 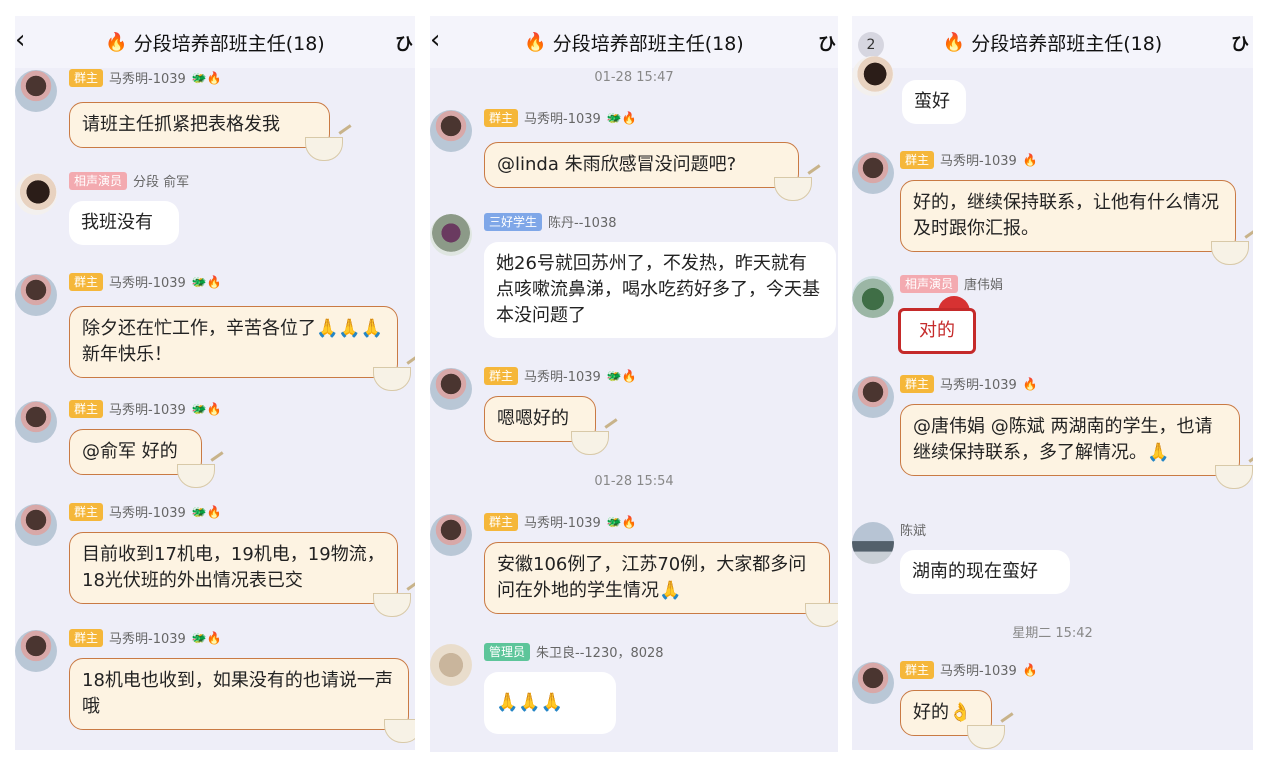 What do you see at coordinates (582, 221) in the screenshot?
I see `sender-name: 陈丹--1038` at bounding box center [582, 221].